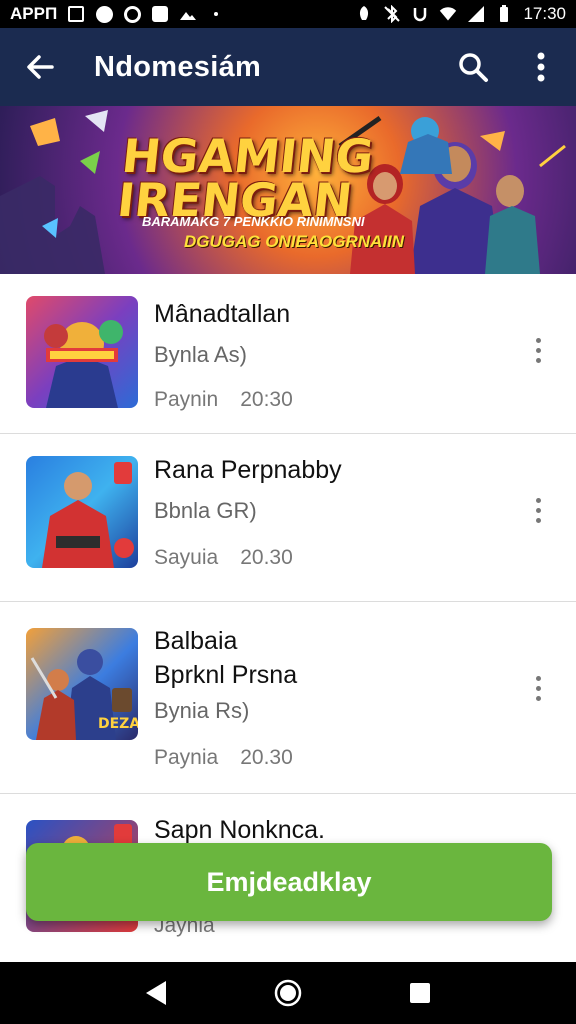 Image resolution: width=576 pixels, height=1024 pixels. I want to click on heart-circle-icon, so click(104, 14).